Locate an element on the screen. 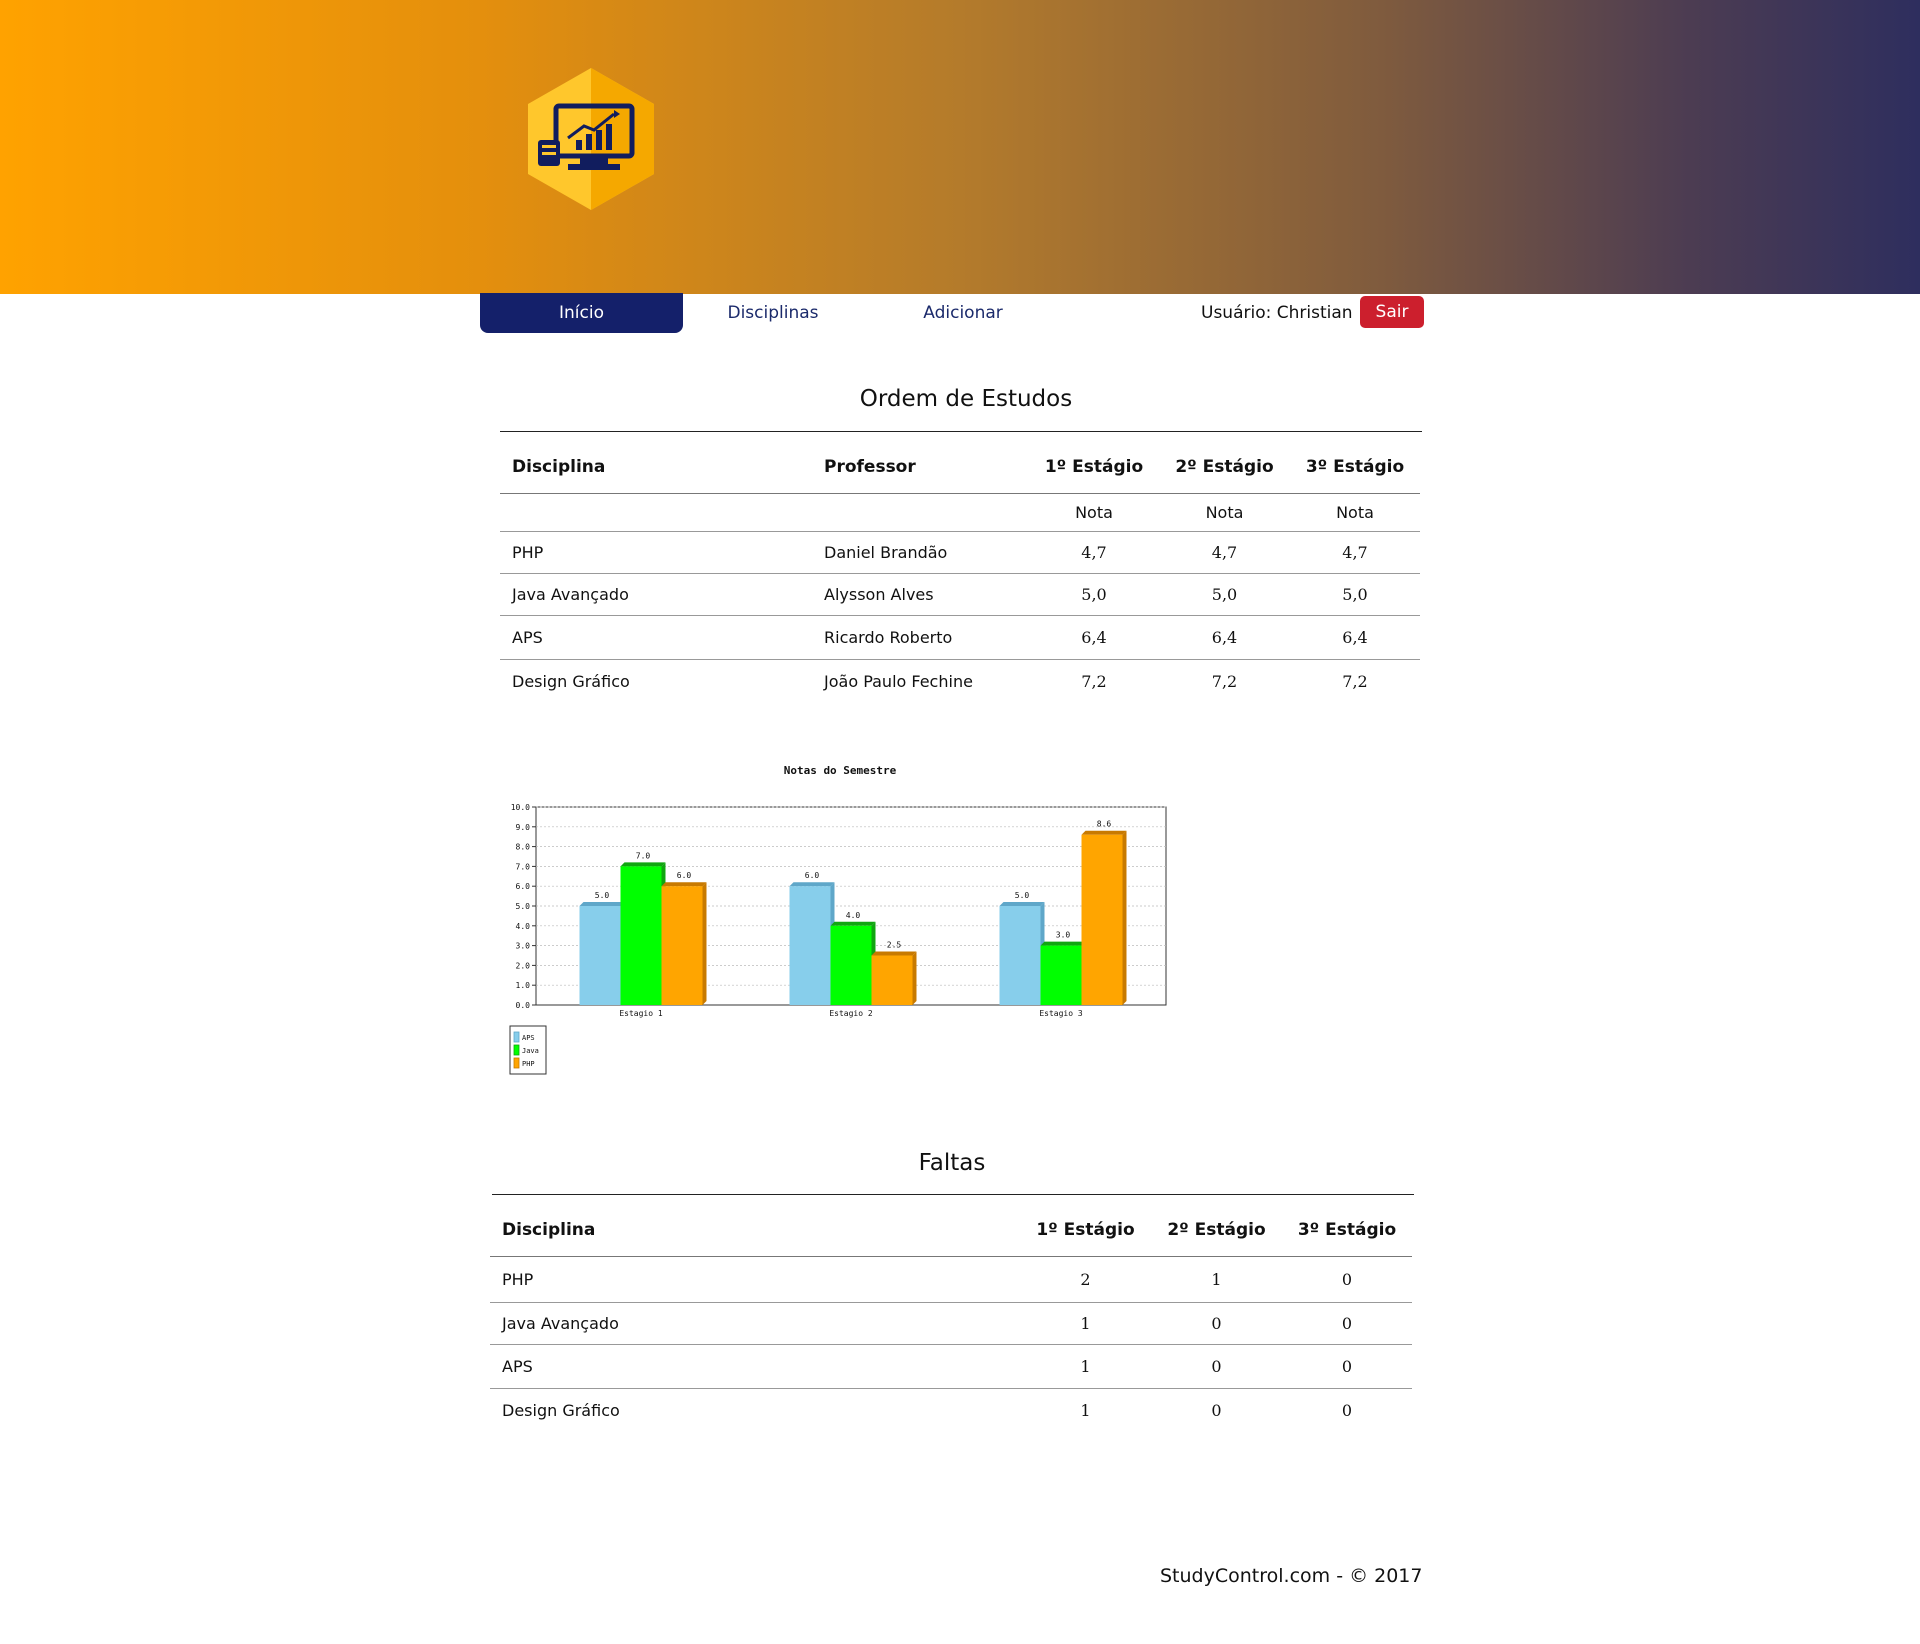  bar-value-label: 2.5 is located at coordinates (894, 945).